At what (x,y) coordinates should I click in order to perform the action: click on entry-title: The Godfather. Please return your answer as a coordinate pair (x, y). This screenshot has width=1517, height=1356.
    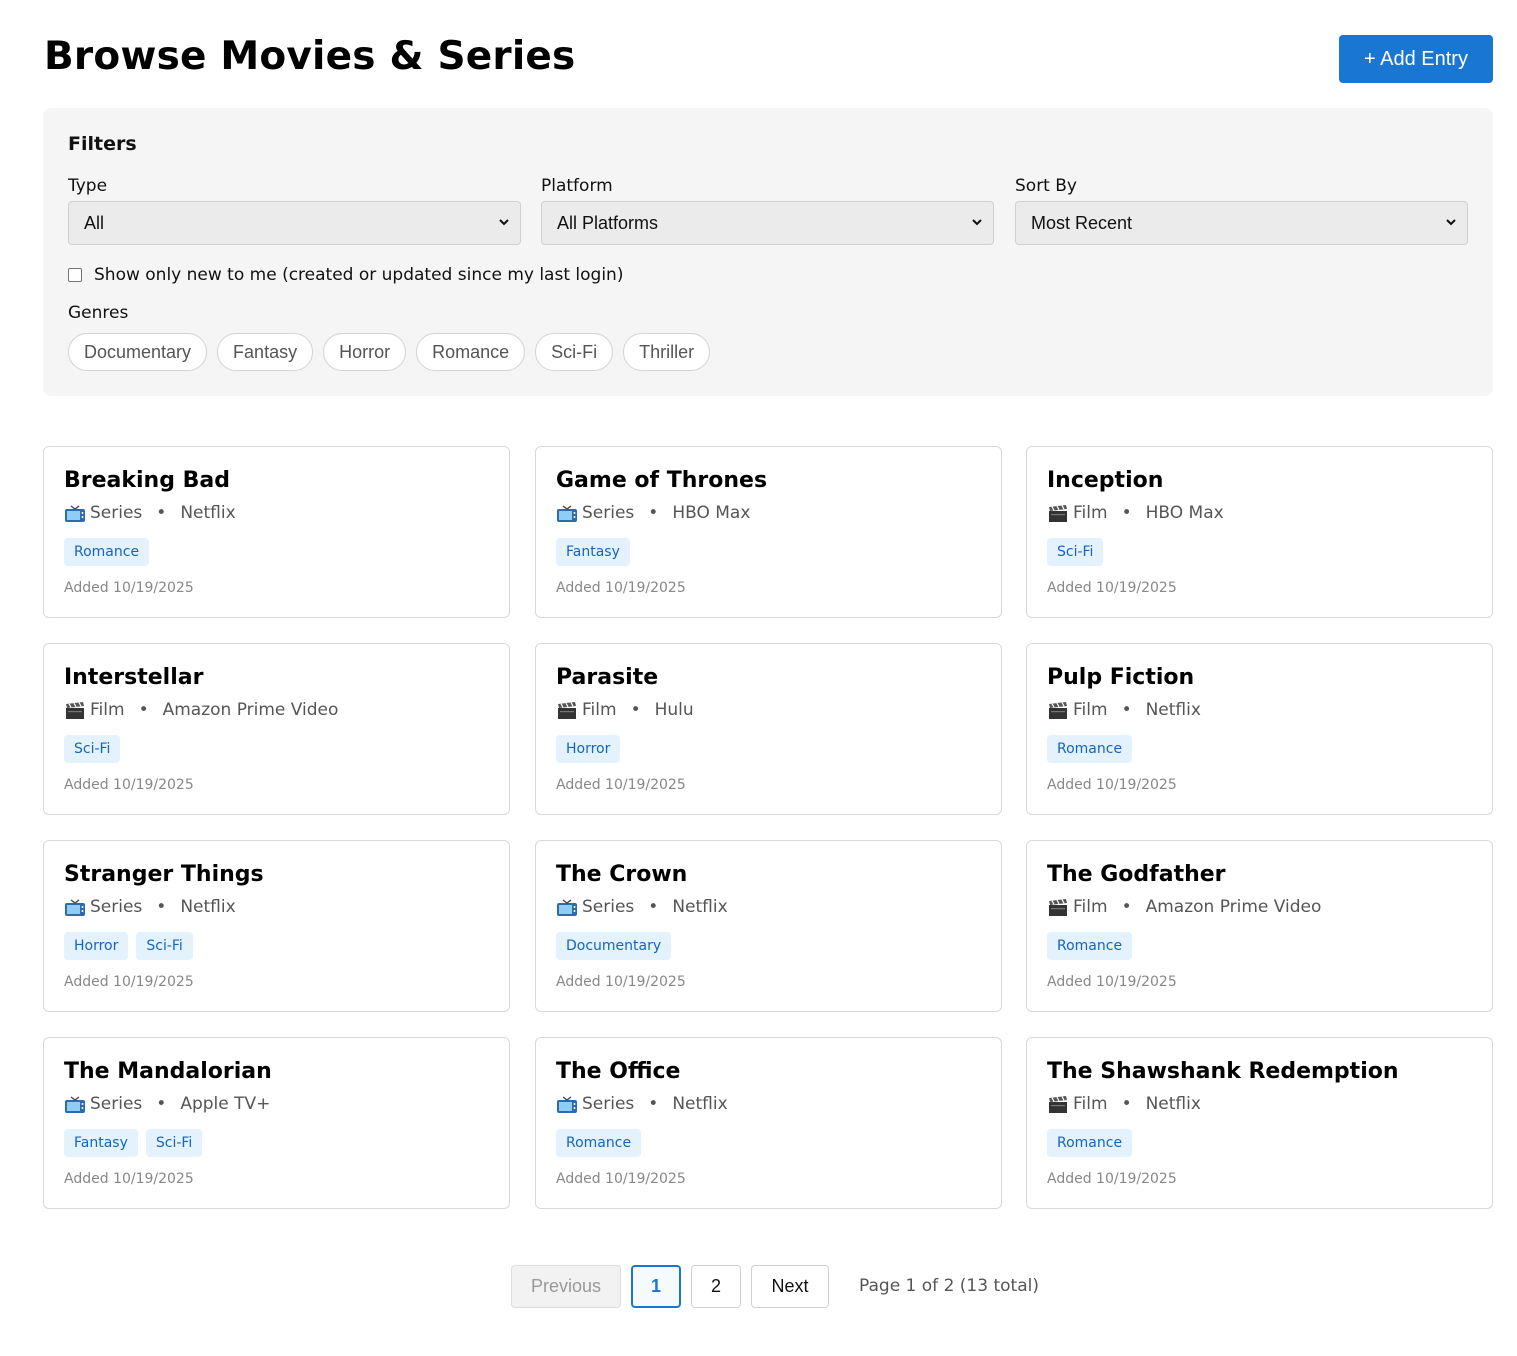
    Looking at the image, I should click on (1136, 874).